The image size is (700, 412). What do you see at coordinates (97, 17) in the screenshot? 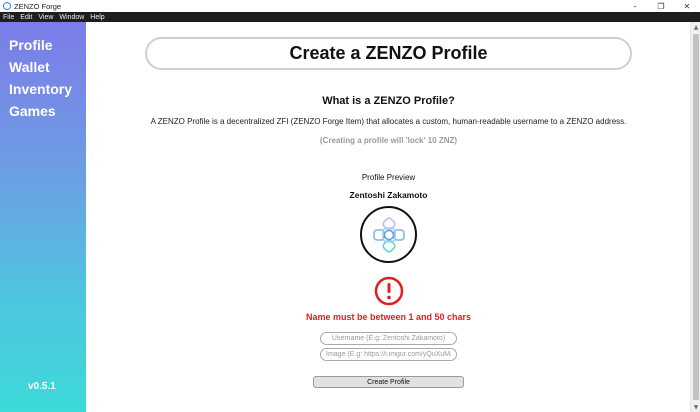
I see `menu-help: Help` at bounding box center [97, 17].